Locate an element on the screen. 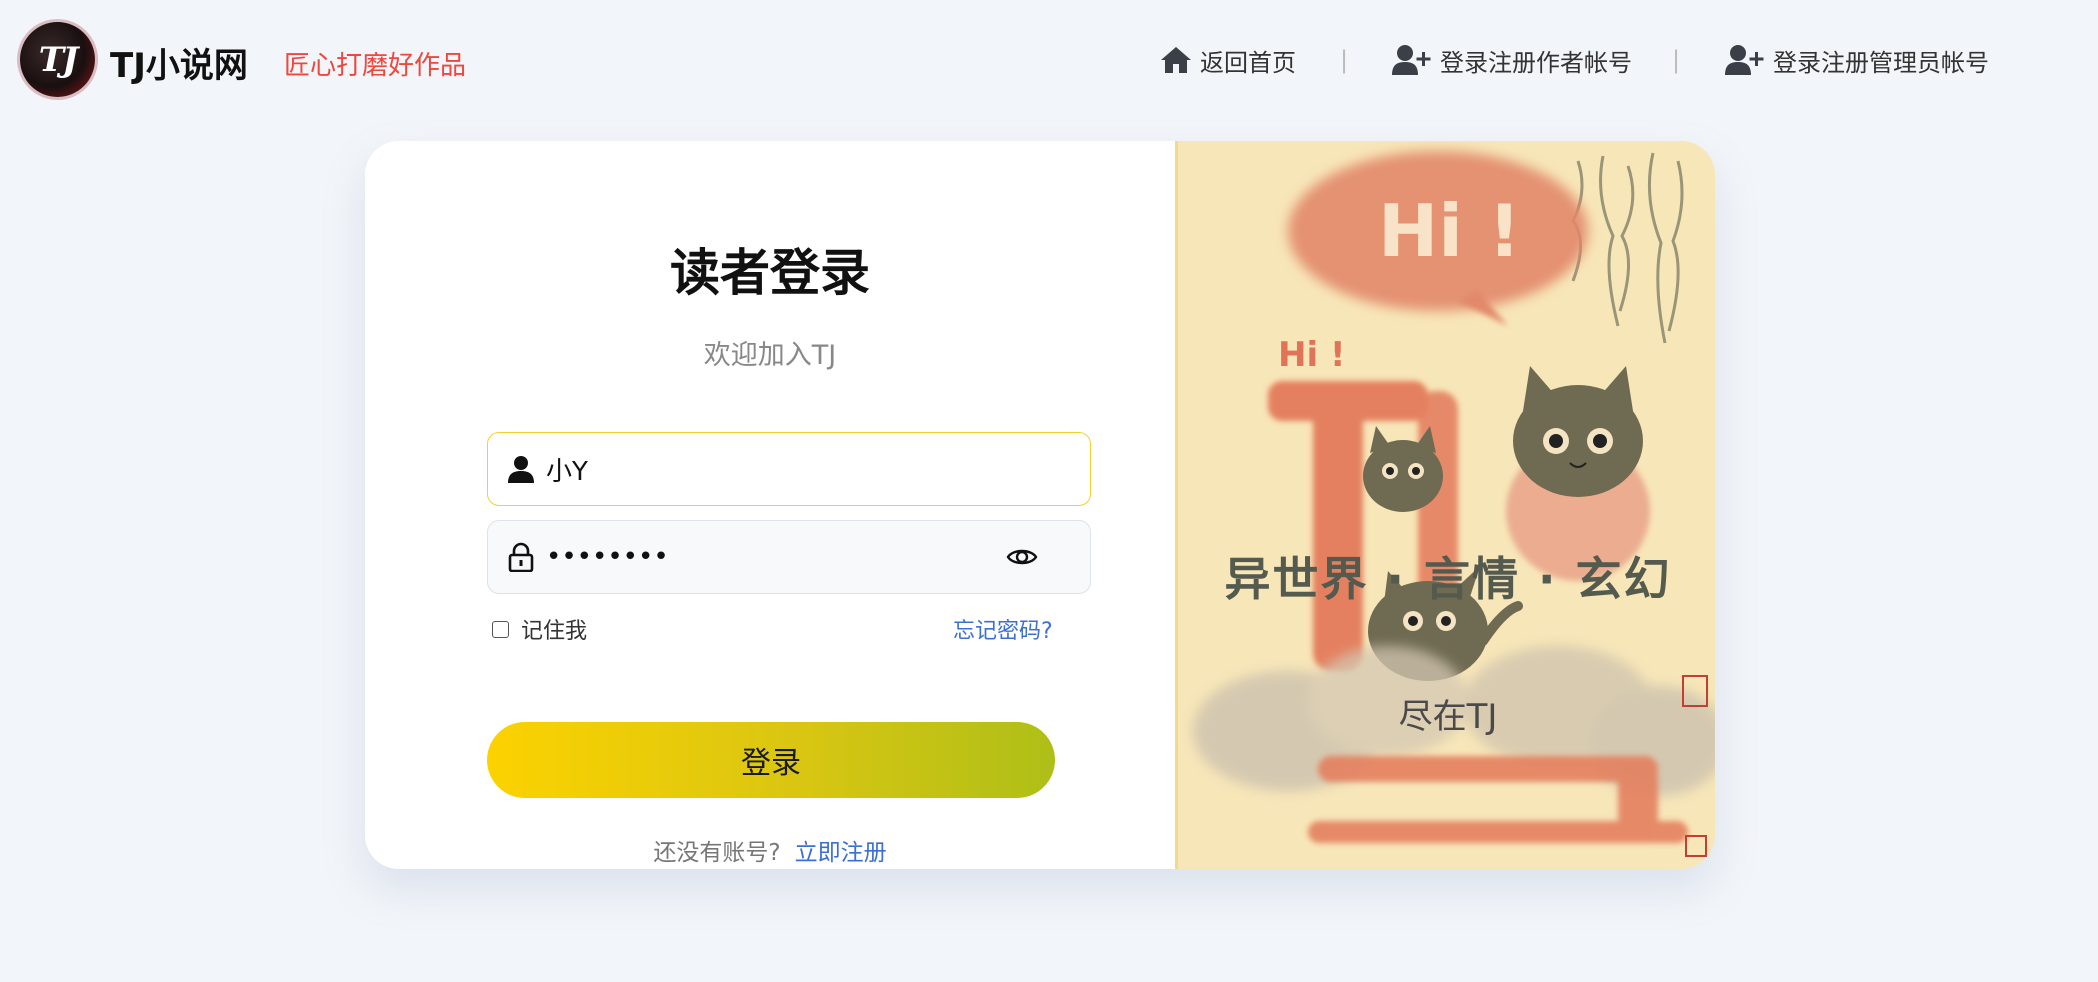 Image resolution: width=2098 pixels, height=982 pixels. home-icon is located at coordinates (1176, 60).